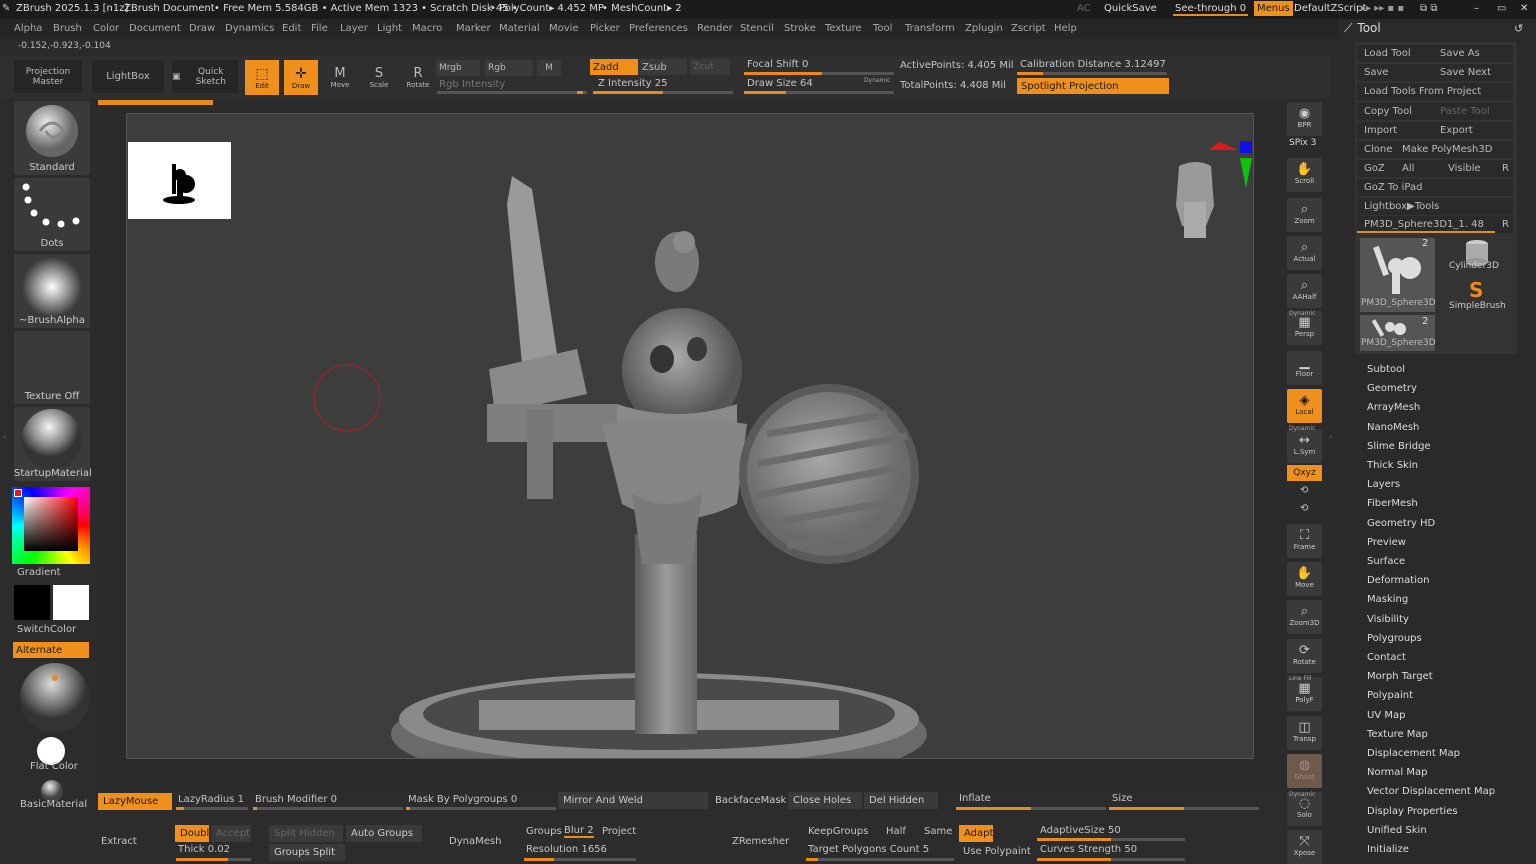  Describe the element at coordinates (1395, 130) in the screenshot. I see `import-button: Import` at that location.